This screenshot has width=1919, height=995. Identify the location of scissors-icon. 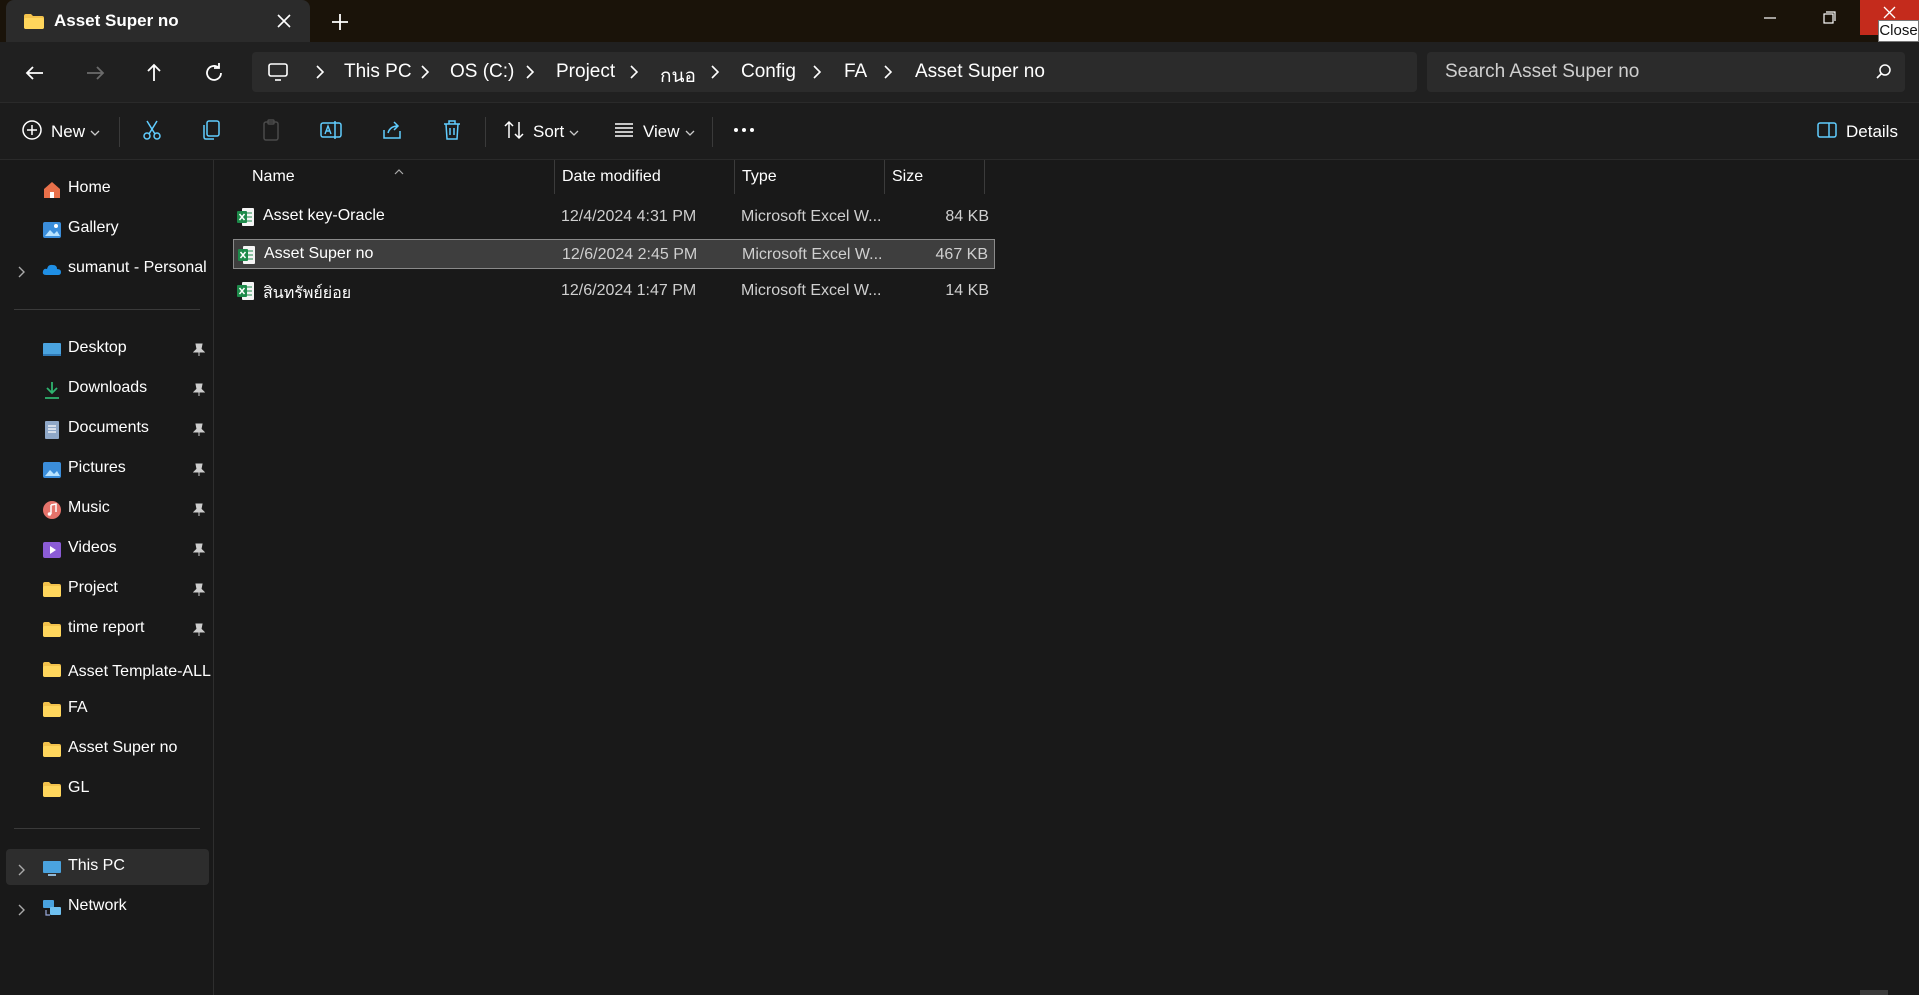
(152, 132).